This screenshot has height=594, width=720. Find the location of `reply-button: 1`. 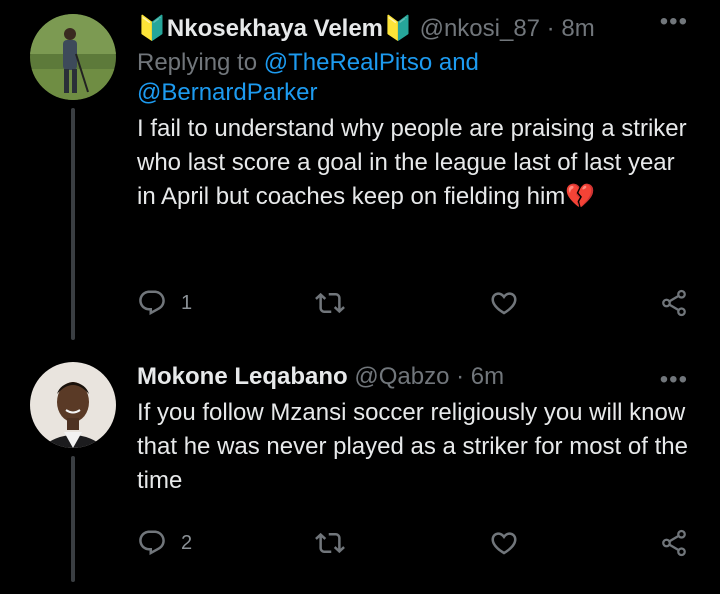

reply-button: 1 is located at coordinates (164, 303).